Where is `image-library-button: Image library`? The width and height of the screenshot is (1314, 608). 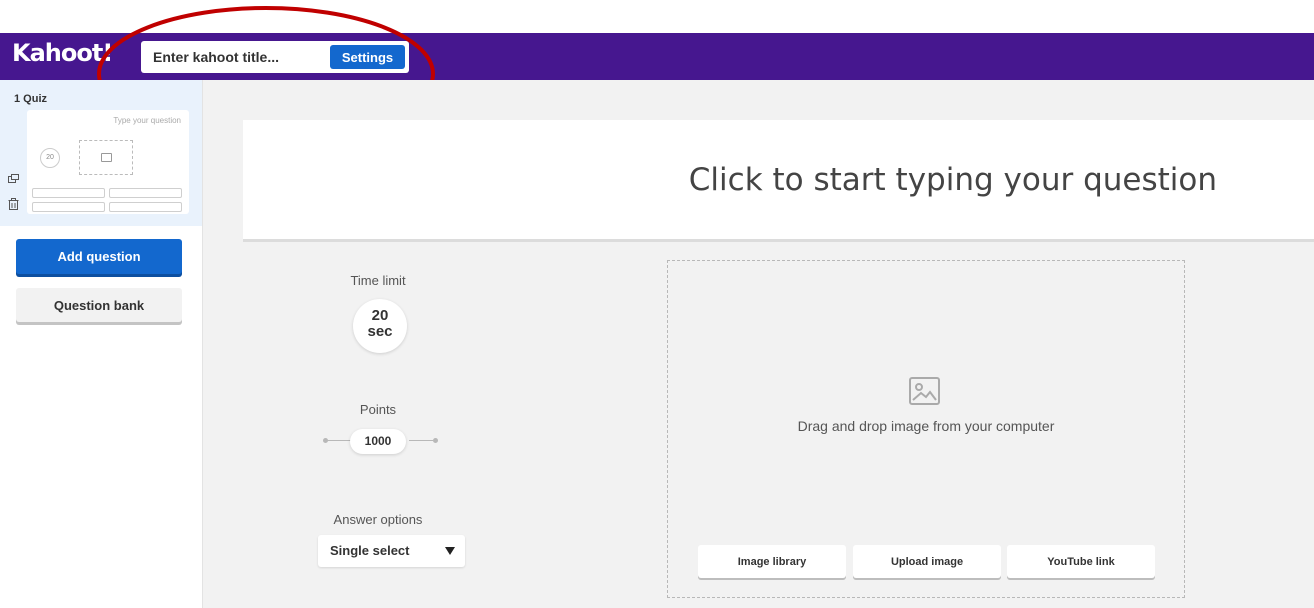 image-library-button: Image library is located at coordinates (772, 561).